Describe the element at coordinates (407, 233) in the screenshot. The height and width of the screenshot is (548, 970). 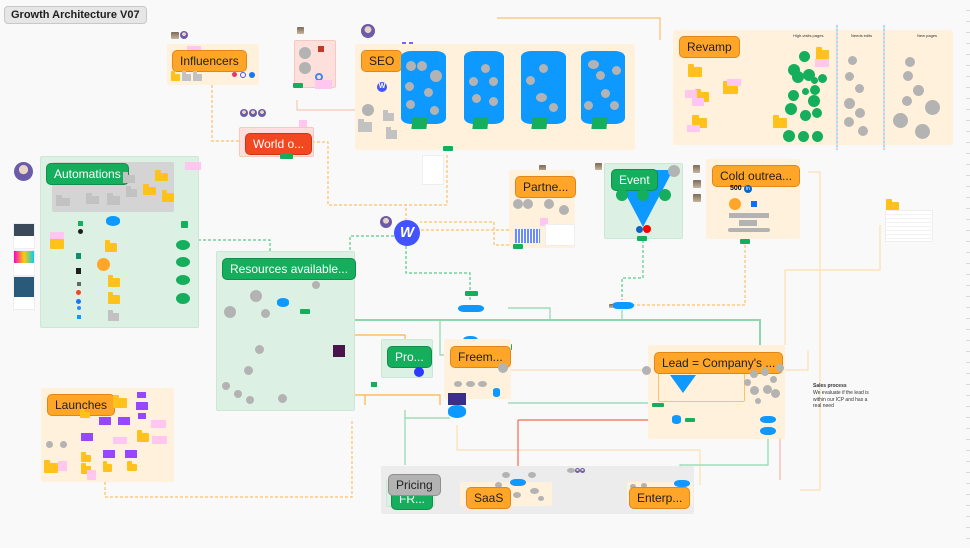
I see `webflow-hub-icon: W` at that location.